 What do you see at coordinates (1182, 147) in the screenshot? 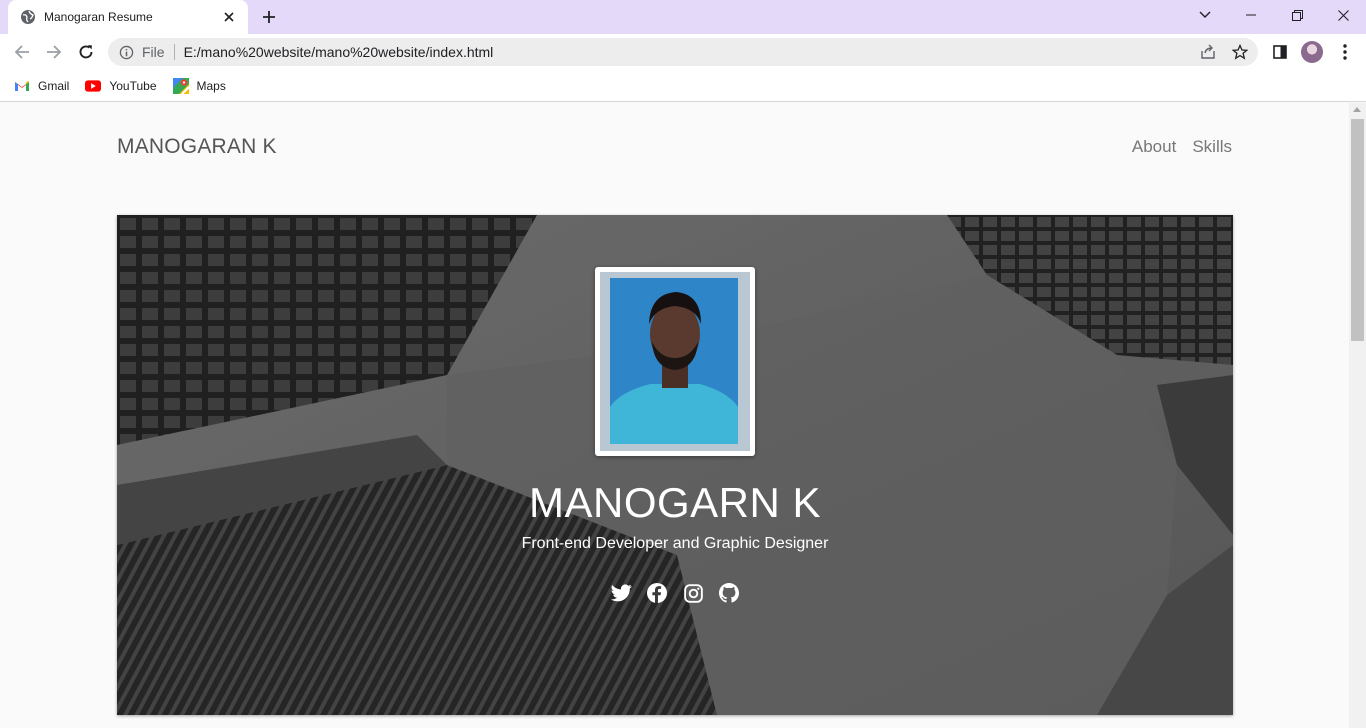
I see `site-nav: About Skills` at bounding box center [1182, 147].